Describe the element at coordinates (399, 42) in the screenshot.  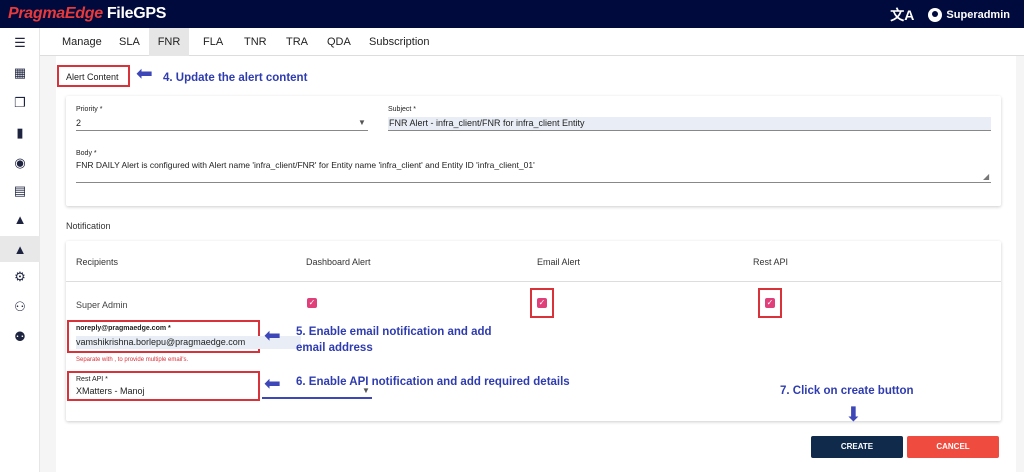
I see `tab-subscription: Subscription` at that location.